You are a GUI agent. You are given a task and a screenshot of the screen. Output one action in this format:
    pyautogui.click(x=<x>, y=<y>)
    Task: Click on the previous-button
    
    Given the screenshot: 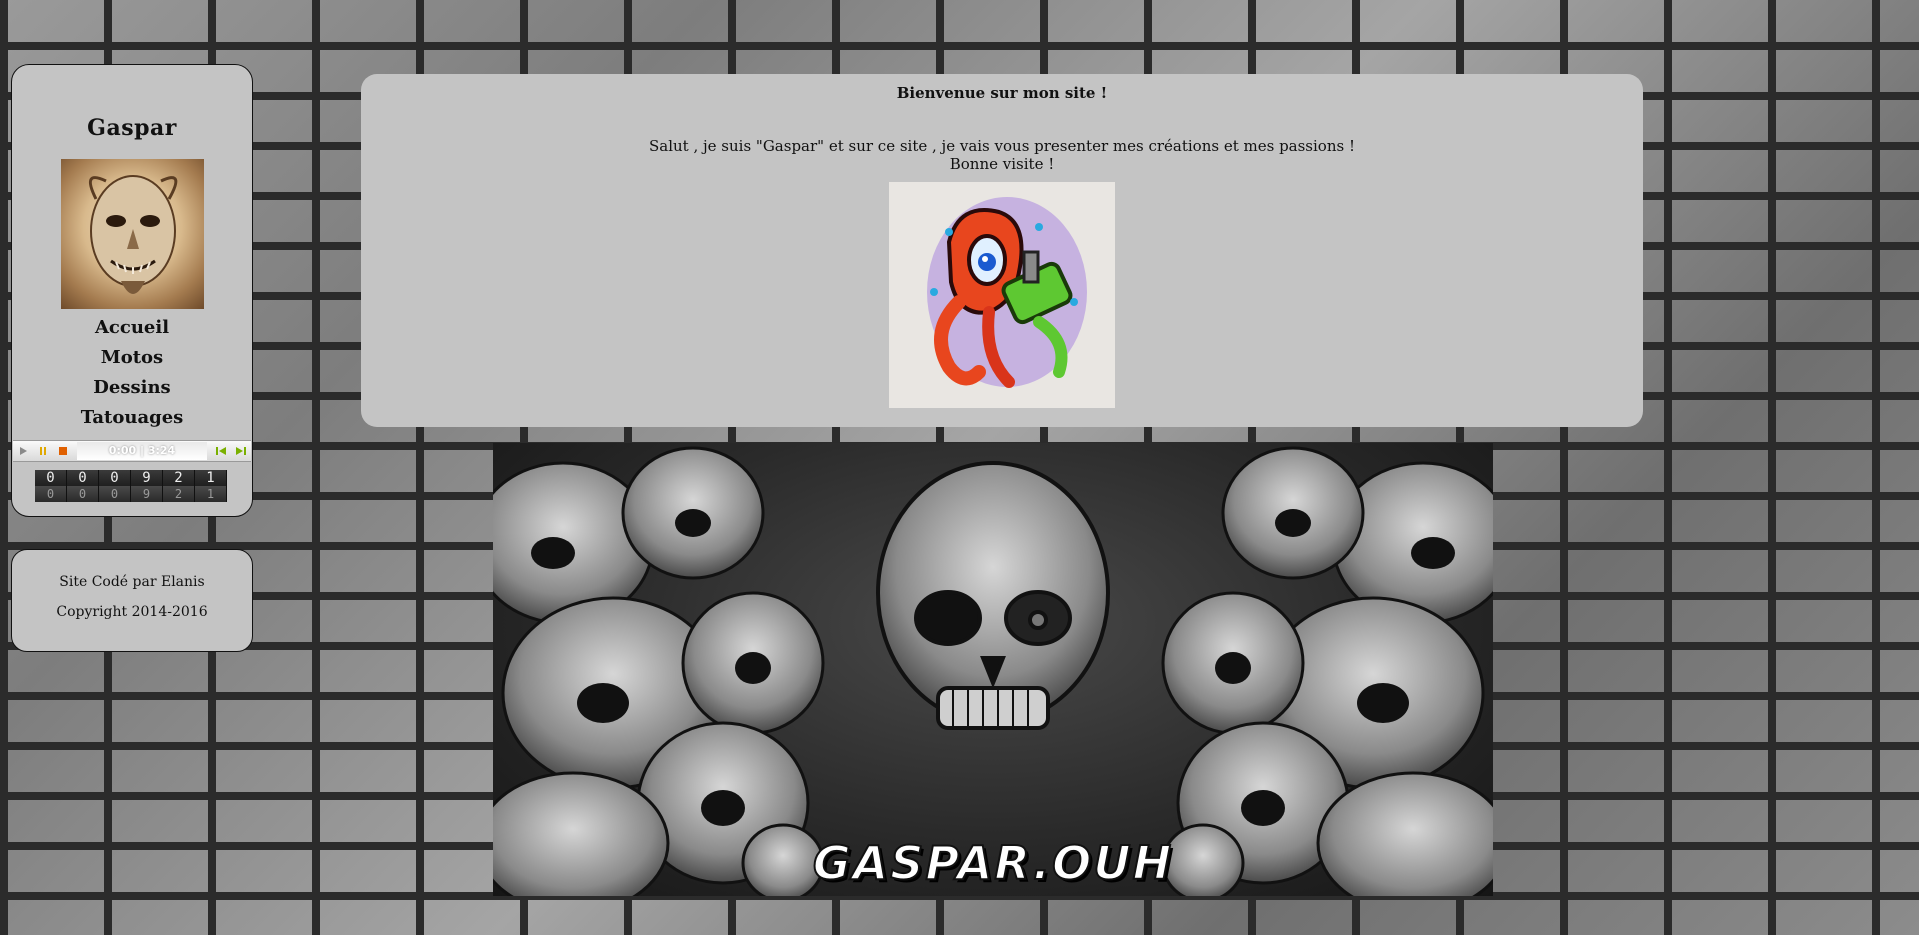 What is the action you would take?
    pyautogui.click(x=221, y=451)
    